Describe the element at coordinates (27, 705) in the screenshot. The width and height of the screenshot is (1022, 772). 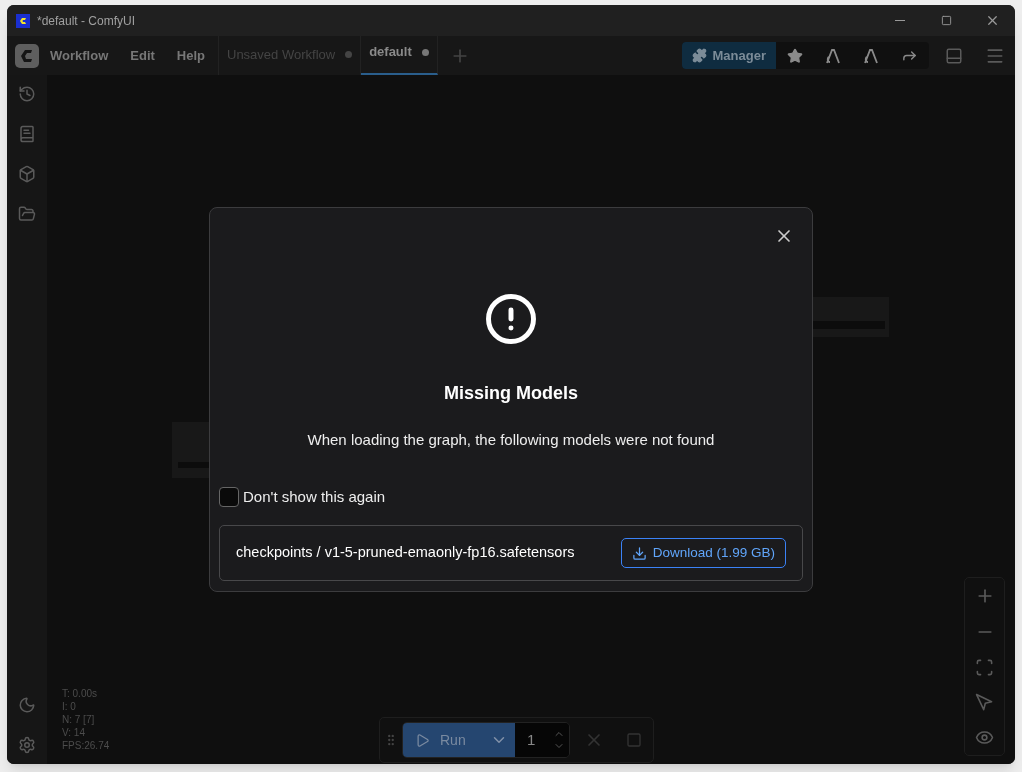
I see `moon-icon` at that location.